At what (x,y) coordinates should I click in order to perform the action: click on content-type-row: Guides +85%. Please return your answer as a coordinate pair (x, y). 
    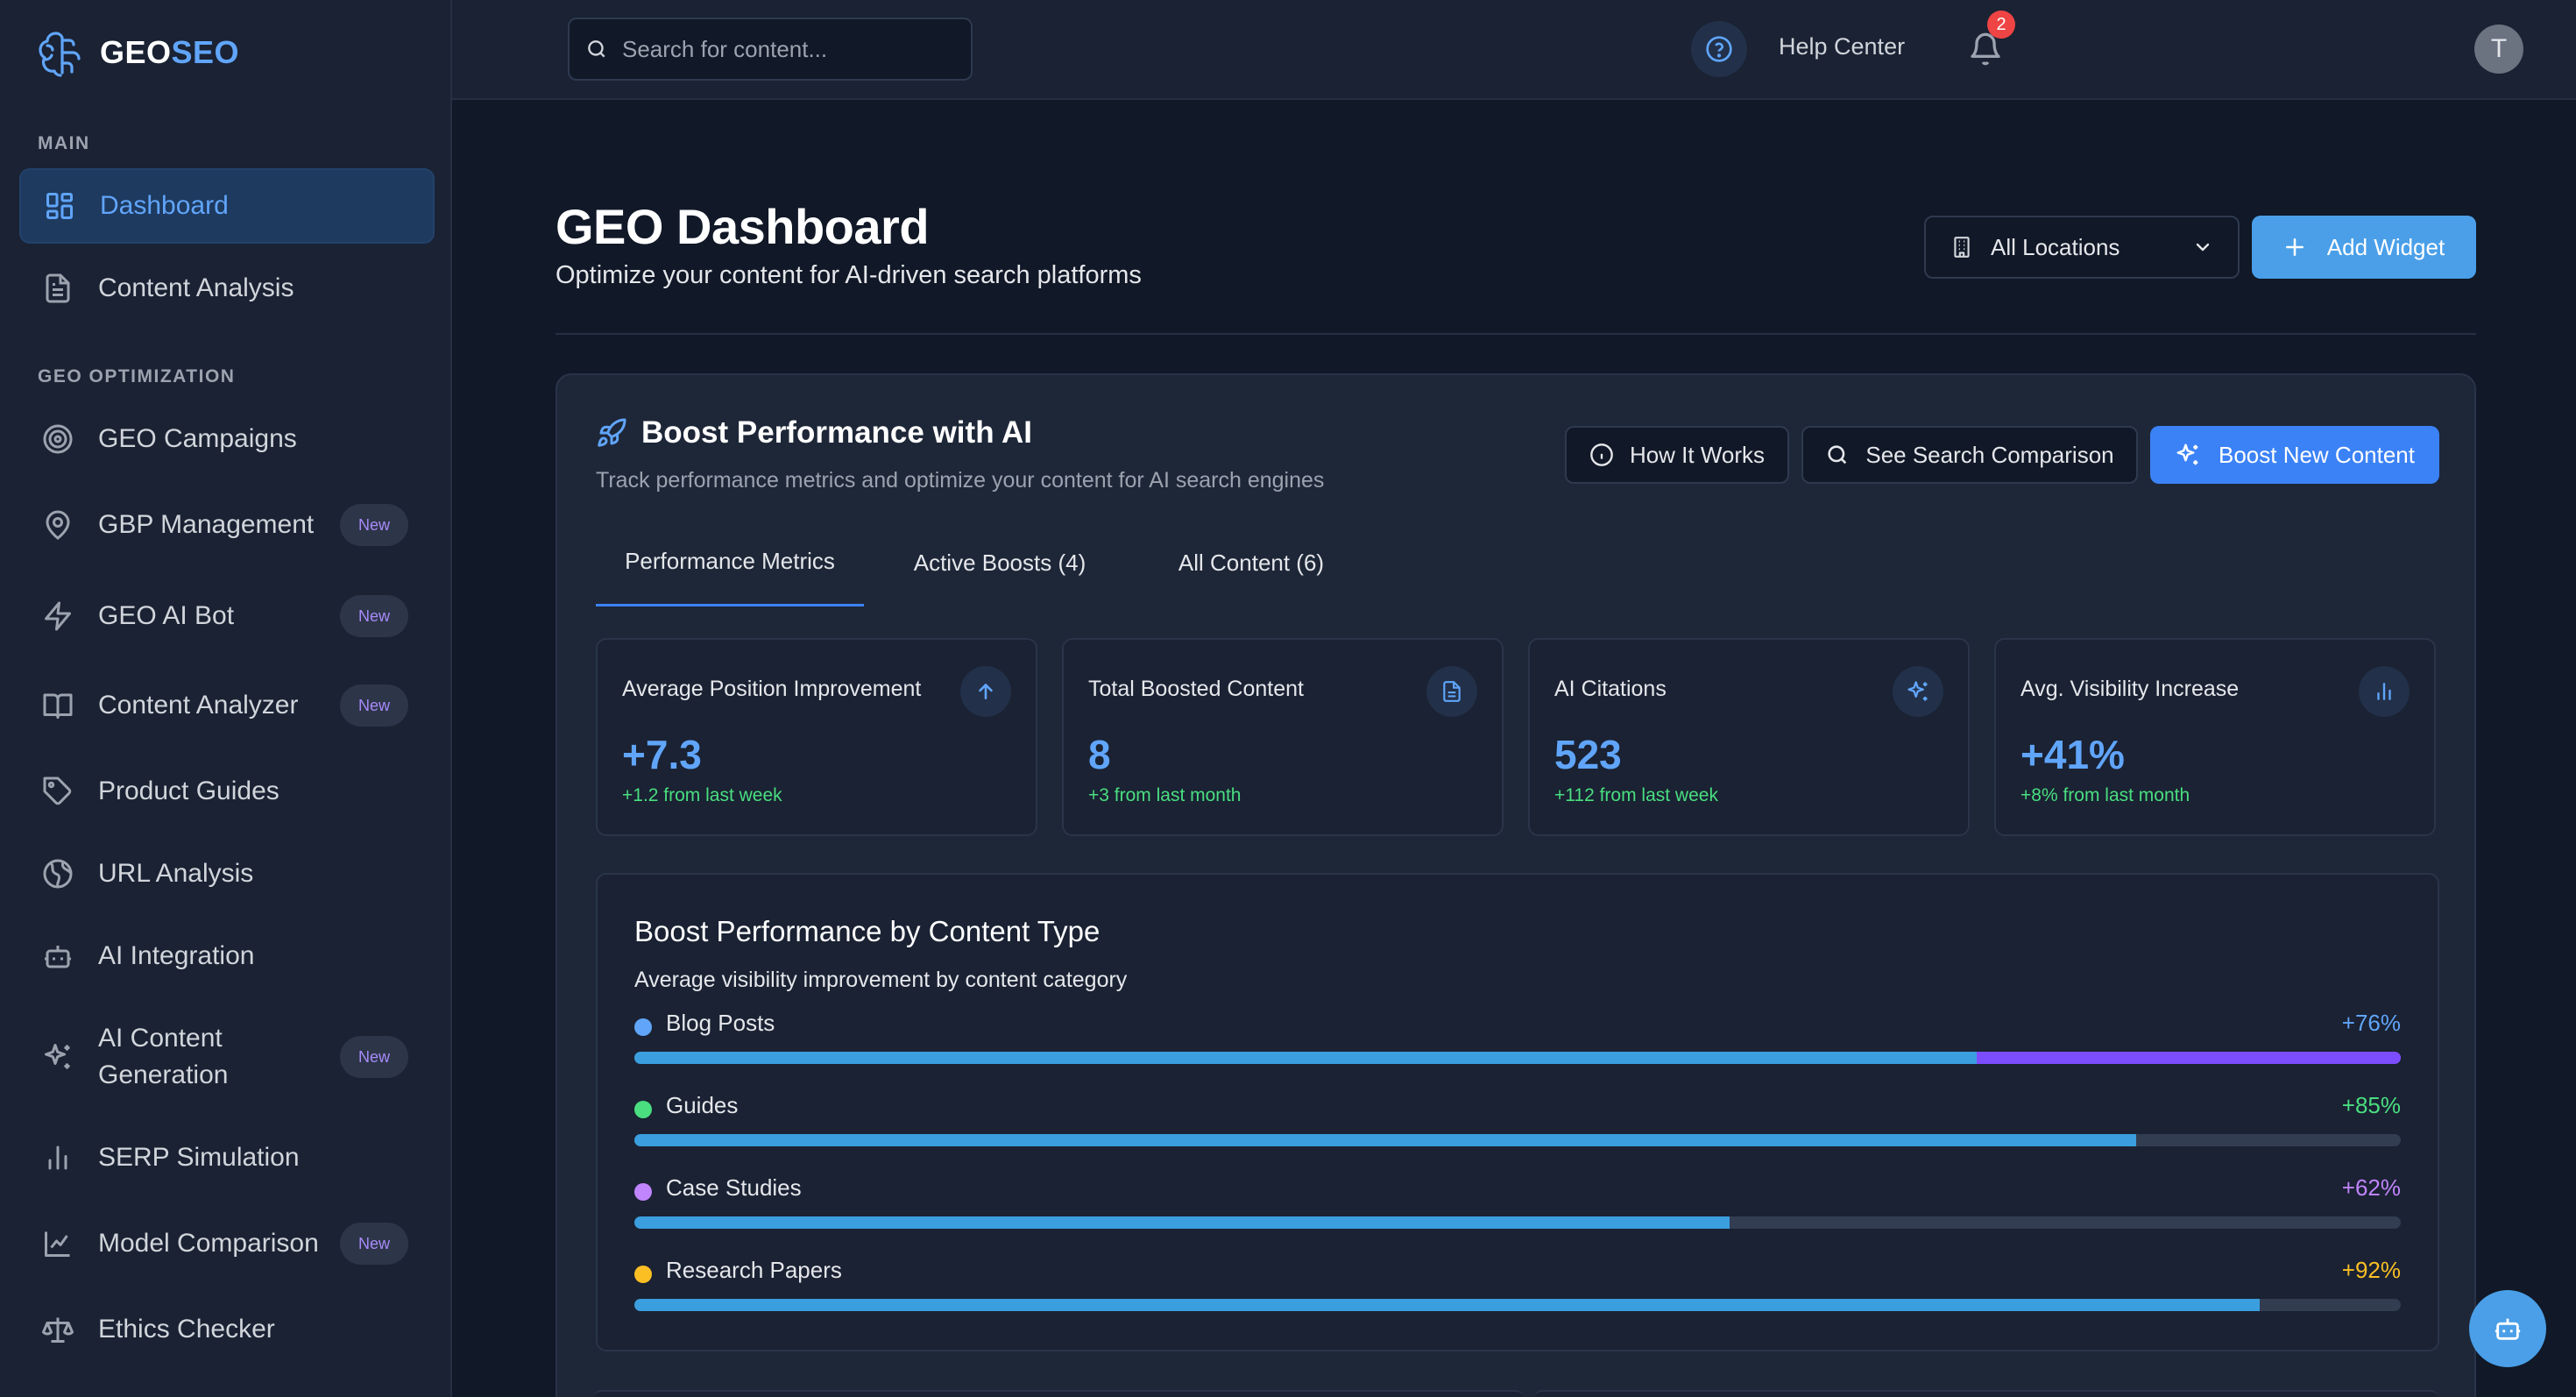
    Looking at the image, I should click on (1517, 1119).